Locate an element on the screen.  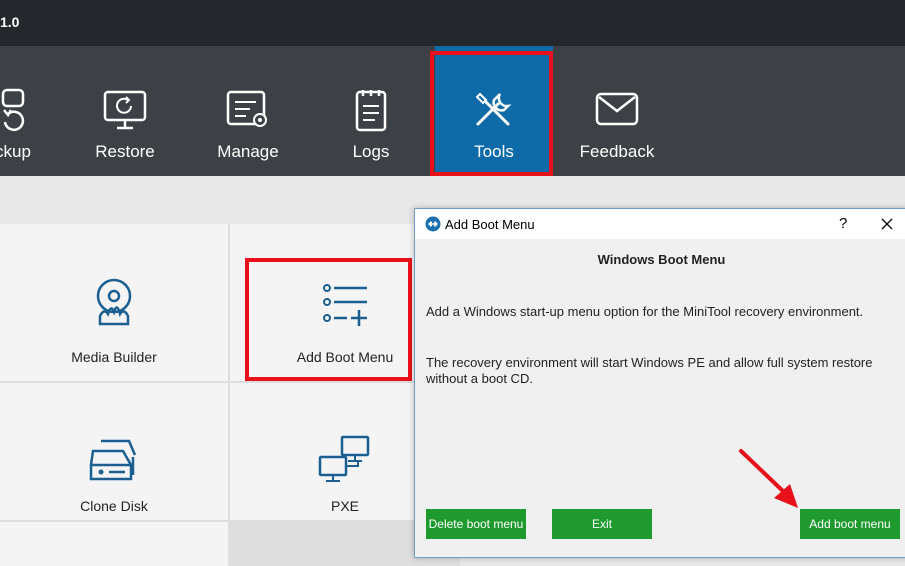
toolbar-item-logs: Logs is located at coordinates (371, 111).